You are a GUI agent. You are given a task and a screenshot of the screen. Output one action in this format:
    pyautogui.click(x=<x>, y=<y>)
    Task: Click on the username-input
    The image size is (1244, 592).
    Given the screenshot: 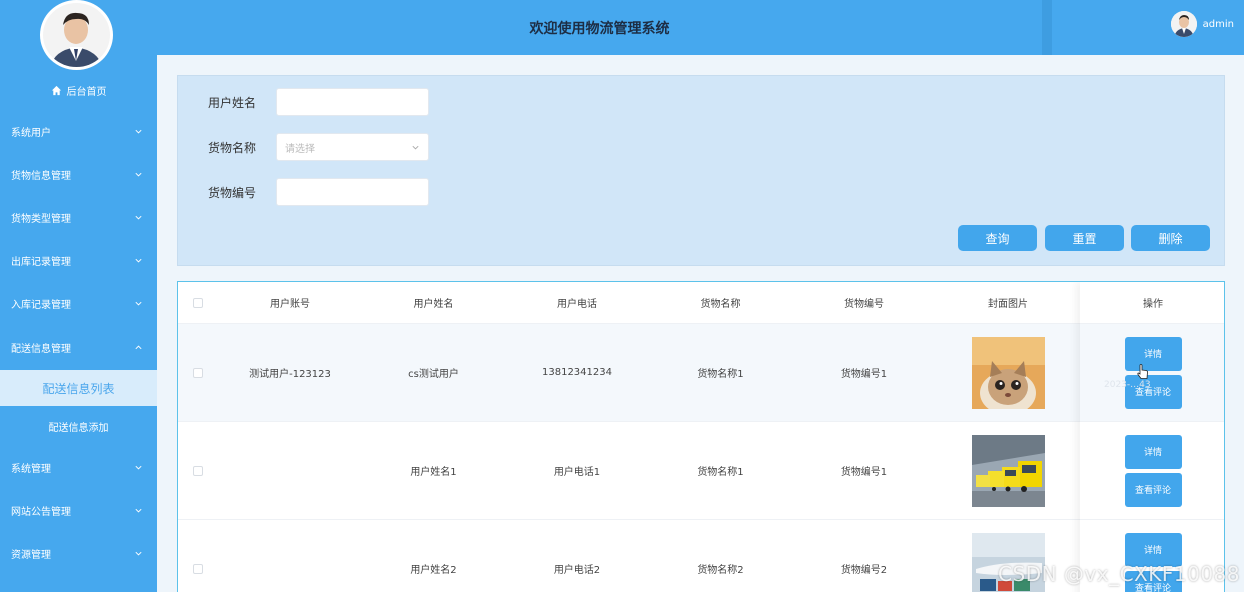 What is the action you would take?
    pyautogui.click(x=352, y=102)
    